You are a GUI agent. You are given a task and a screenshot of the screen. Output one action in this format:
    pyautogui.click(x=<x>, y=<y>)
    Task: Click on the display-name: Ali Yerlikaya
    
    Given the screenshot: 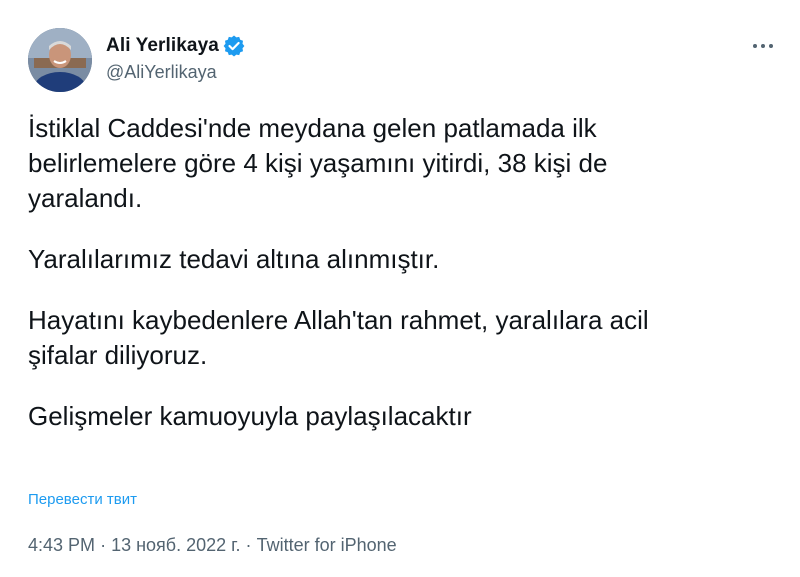 What is the action you would take?
    pyautogui.click(x=162, y=46)
    